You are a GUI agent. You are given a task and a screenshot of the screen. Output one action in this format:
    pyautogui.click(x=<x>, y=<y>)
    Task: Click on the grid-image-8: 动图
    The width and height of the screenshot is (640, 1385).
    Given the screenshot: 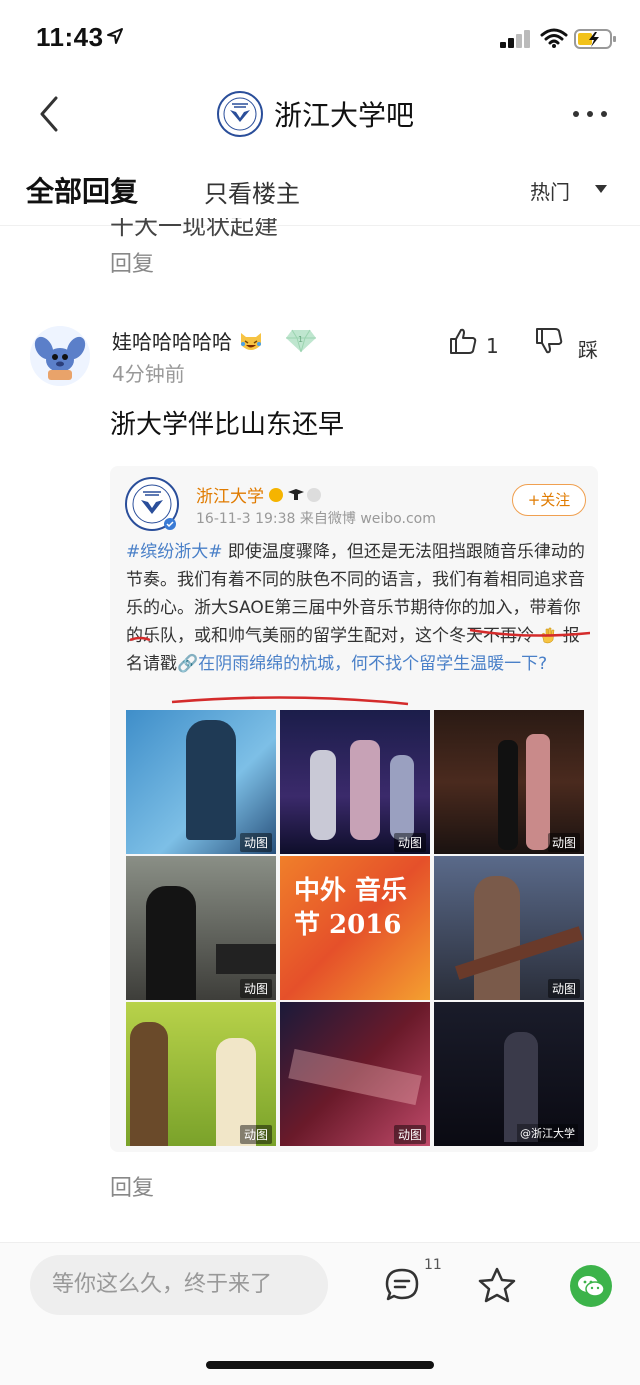 What is the action you would take?
    pyautogui.click(x=355, y=1074)
    